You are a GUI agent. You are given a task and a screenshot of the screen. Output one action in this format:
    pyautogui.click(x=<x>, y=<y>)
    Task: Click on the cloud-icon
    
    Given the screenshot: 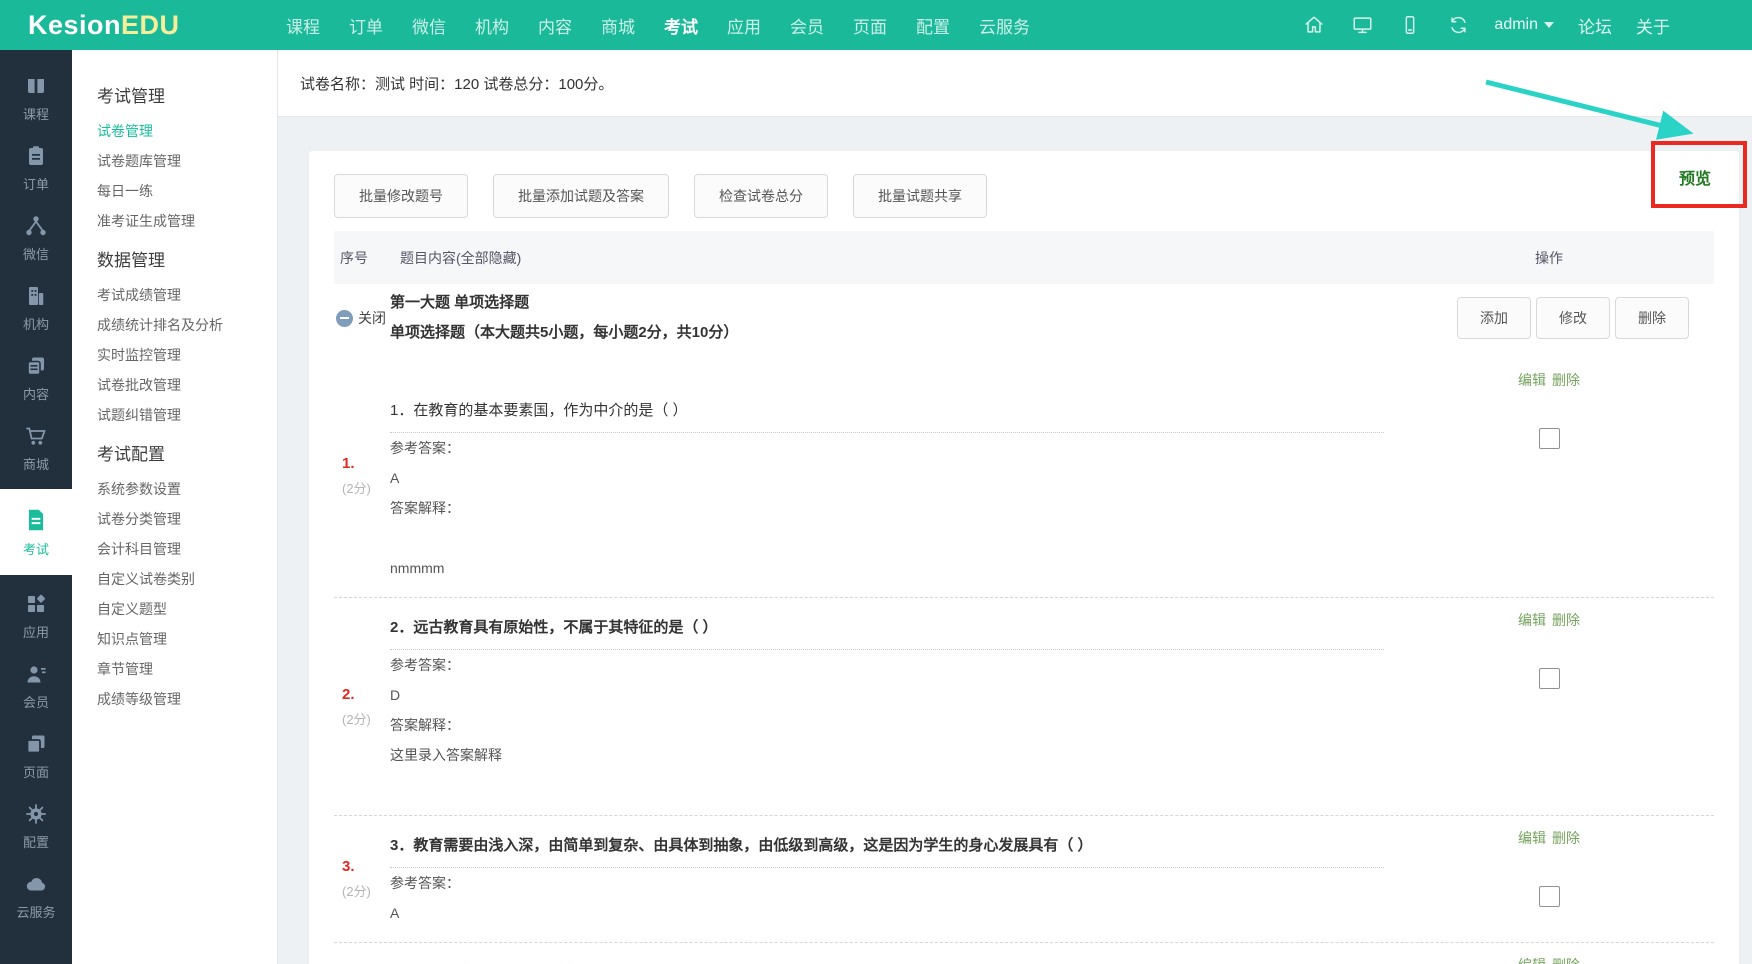 What is the action you would take?
    pyautogui.click(x=36, y=883)
    